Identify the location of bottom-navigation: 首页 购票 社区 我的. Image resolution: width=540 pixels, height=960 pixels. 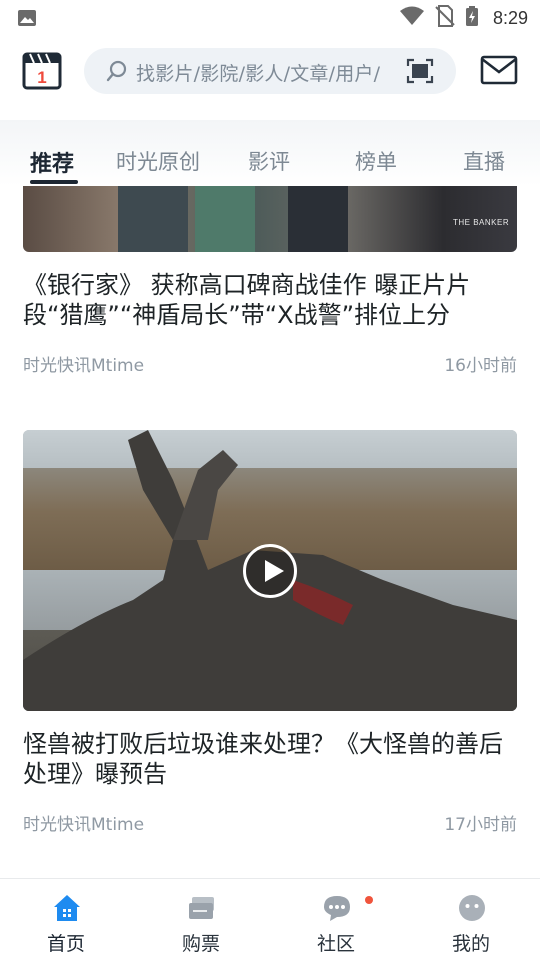
(270, 919).